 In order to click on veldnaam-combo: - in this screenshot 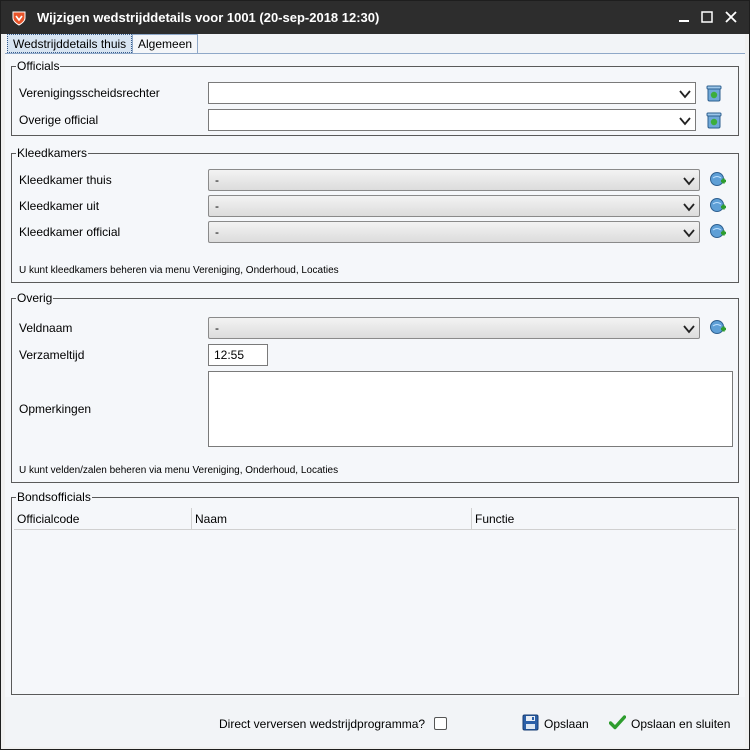, I will do `click(454, 328)`.